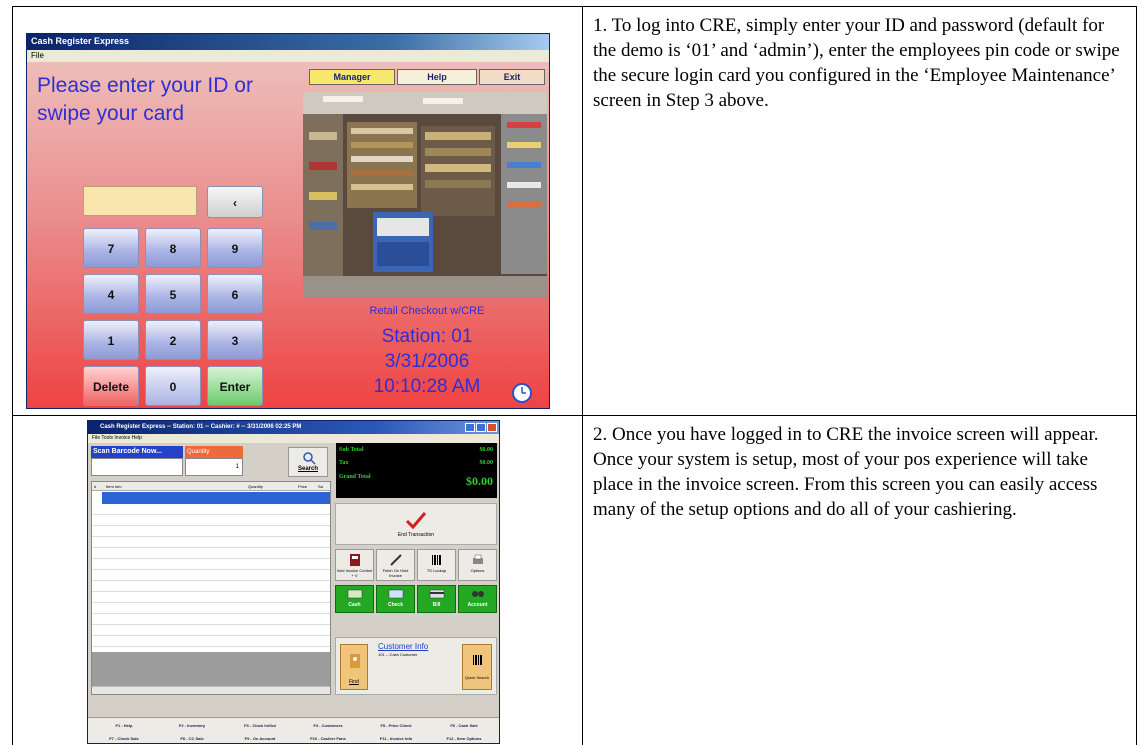  I want to click on store-photo-graphic, so click(425, 195).